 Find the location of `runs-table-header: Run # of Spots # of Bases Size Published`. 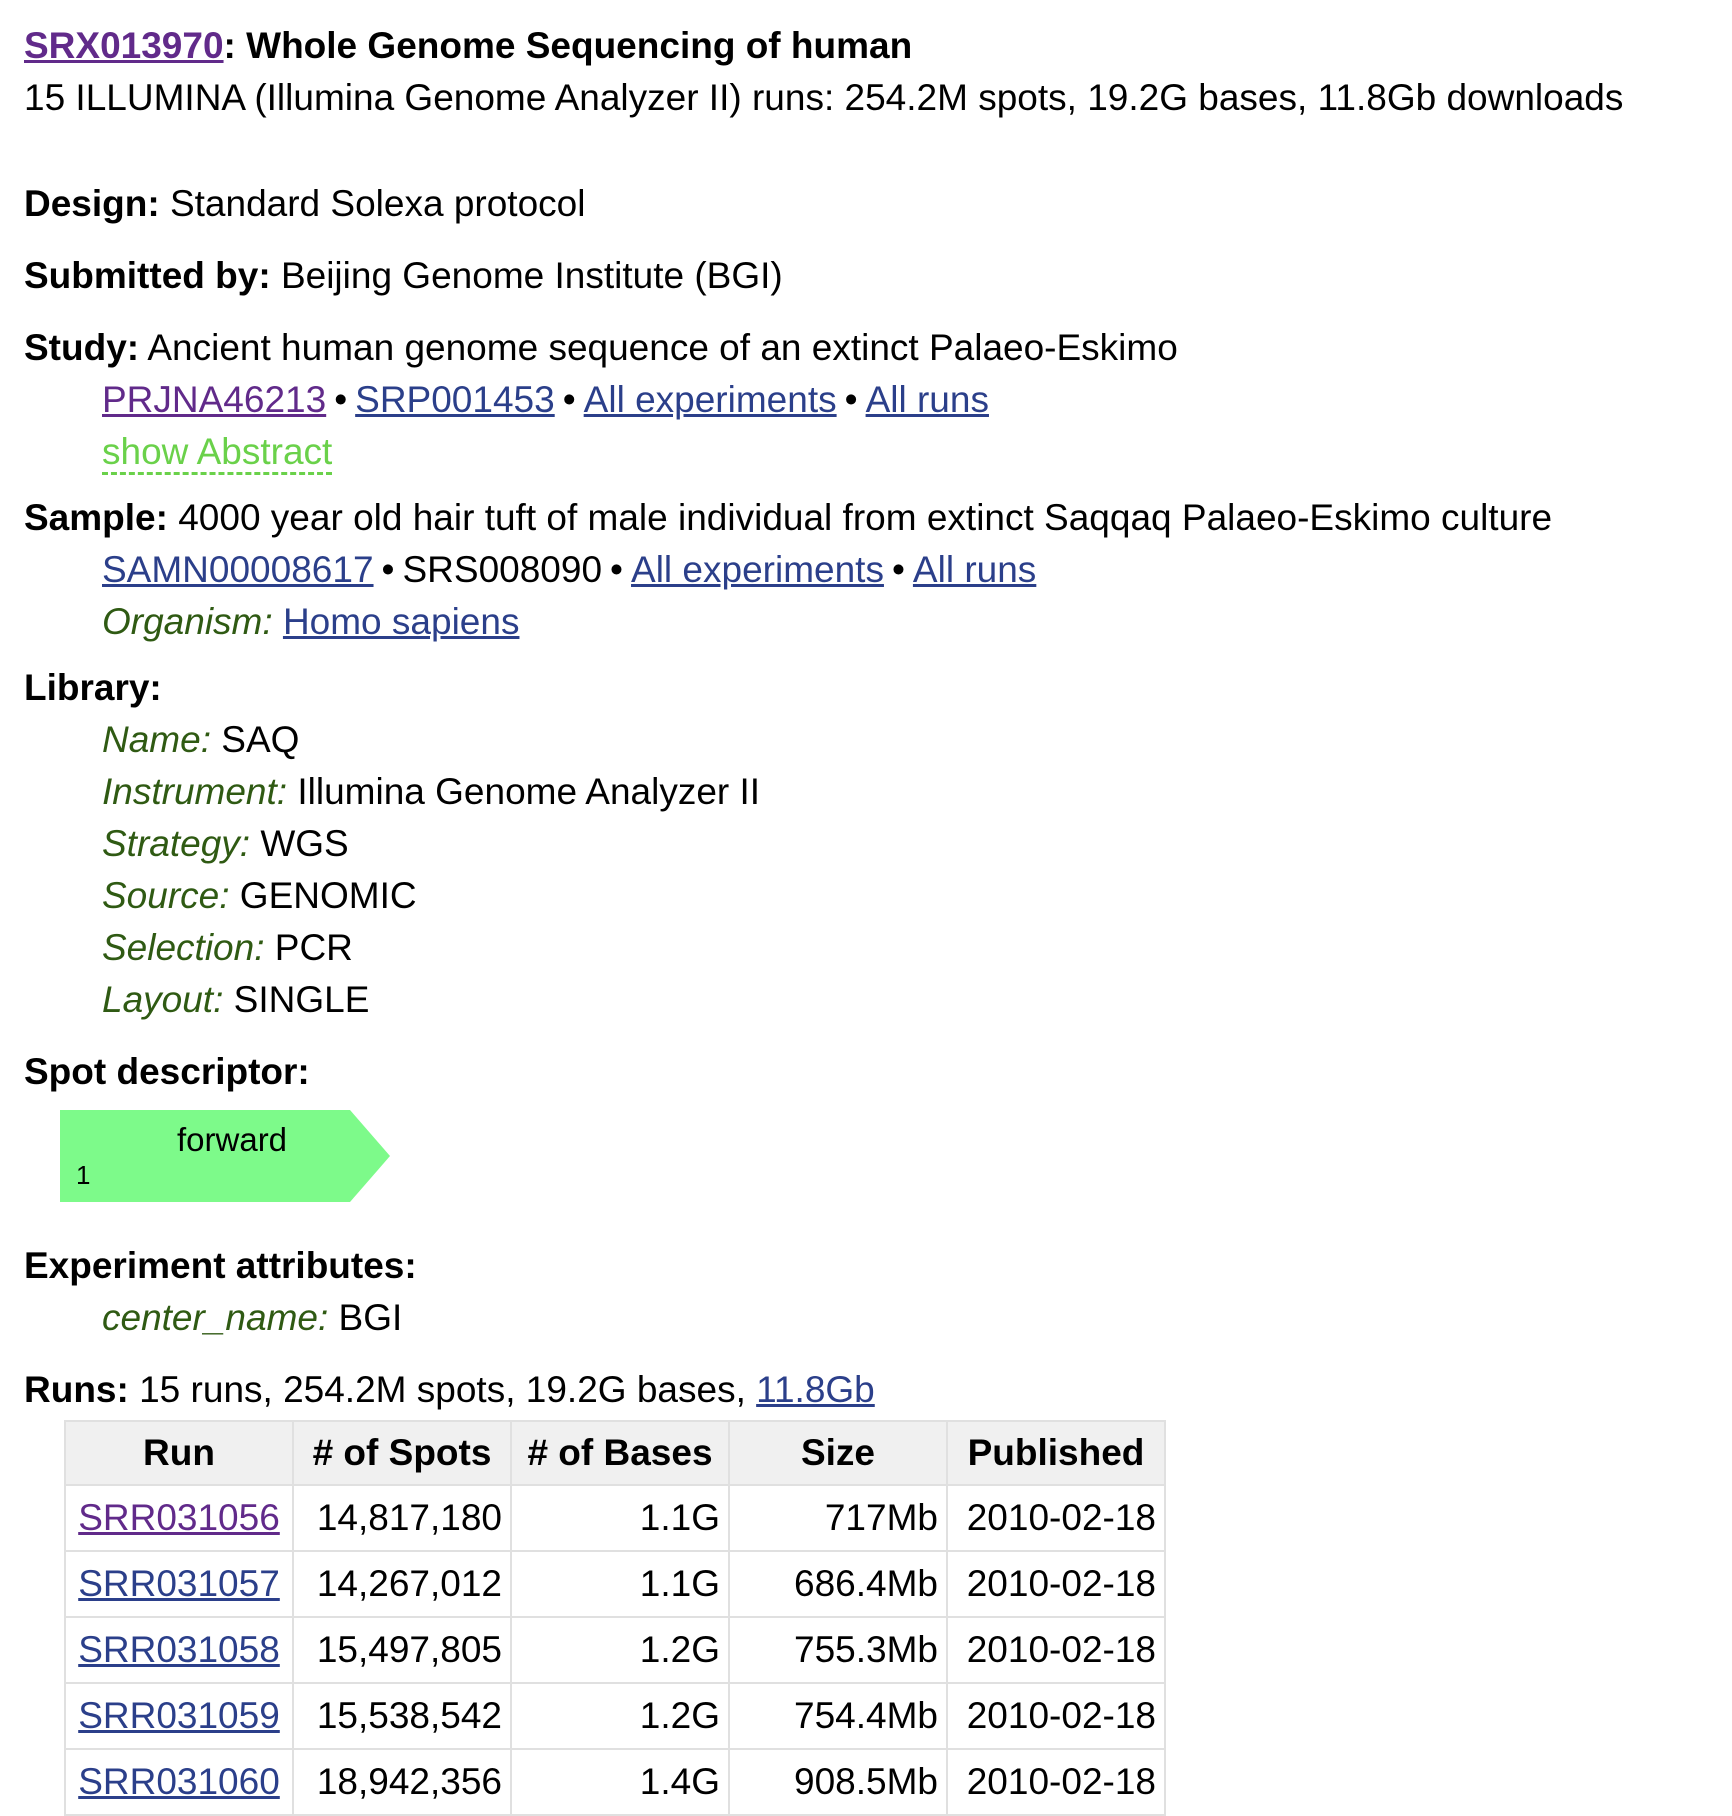

runs-table-header: Run # of Spots # of Bases Size Published is located at coordinates (615, 1453).